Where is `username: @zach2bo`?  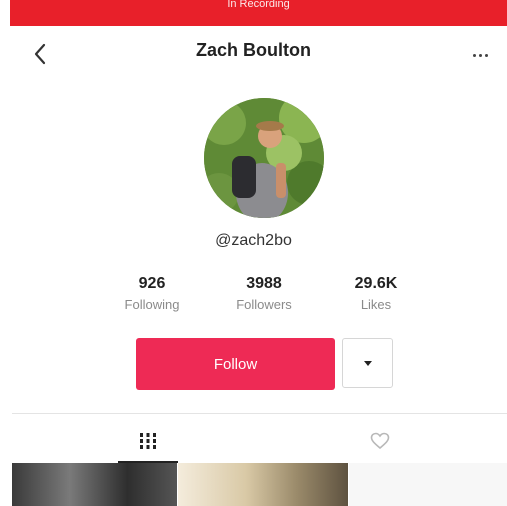
username: @zach2bo is located at coordinates (253, 240).